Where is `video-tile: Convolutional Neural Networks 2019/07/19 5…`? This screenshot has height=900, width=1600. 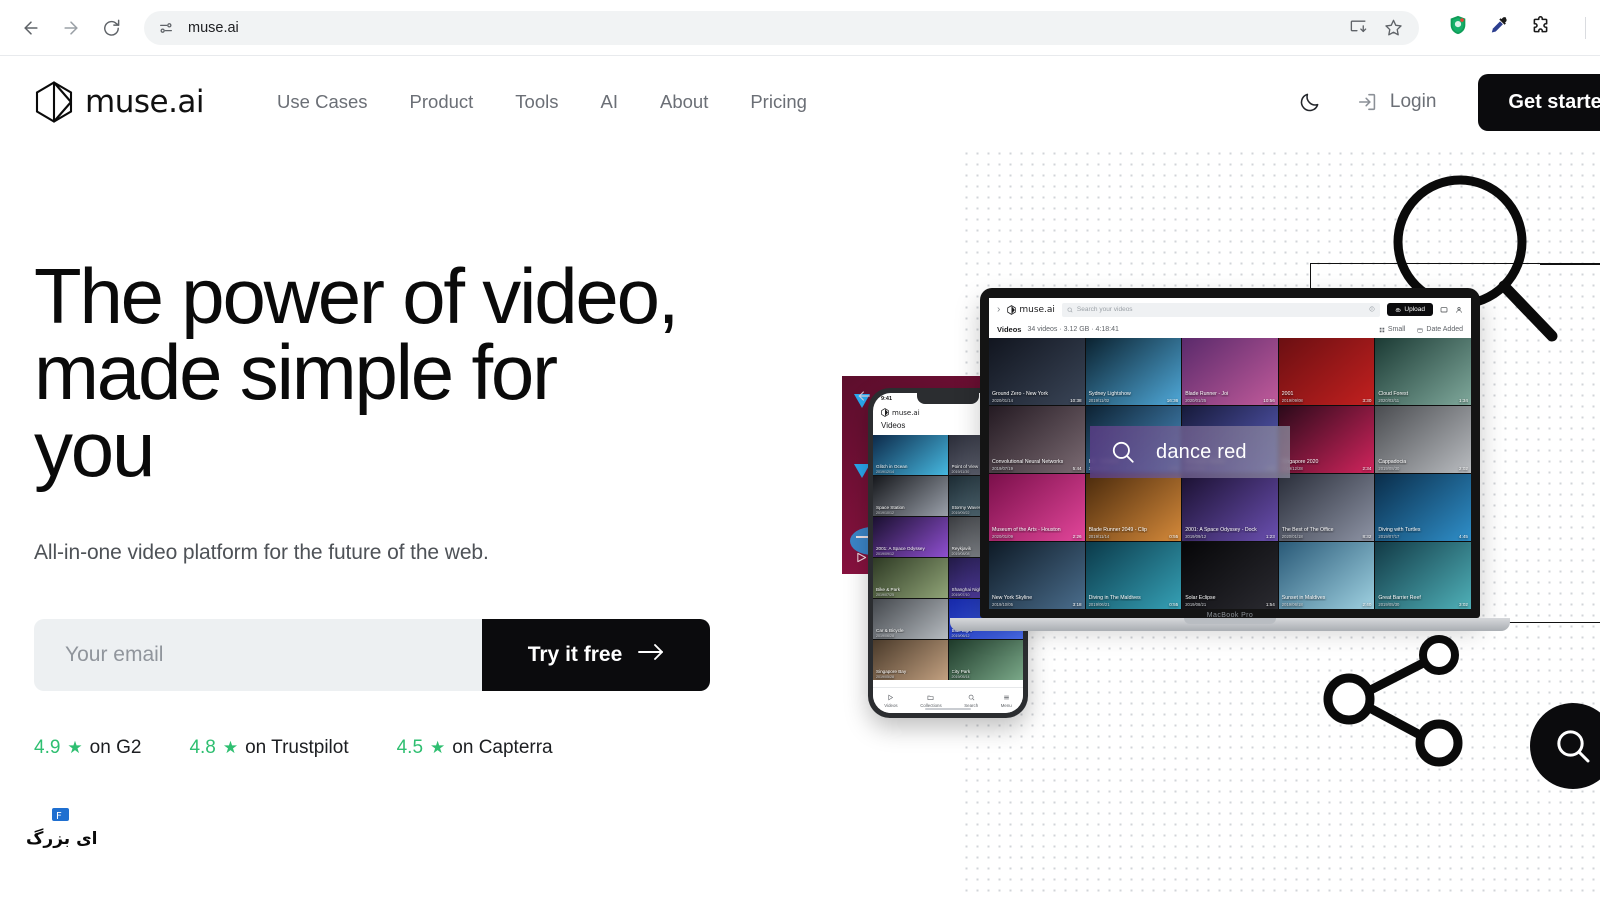
video-tile: Convolutional Neural Networks 2019/07/19 5… is located at coordinates (1037, 439).